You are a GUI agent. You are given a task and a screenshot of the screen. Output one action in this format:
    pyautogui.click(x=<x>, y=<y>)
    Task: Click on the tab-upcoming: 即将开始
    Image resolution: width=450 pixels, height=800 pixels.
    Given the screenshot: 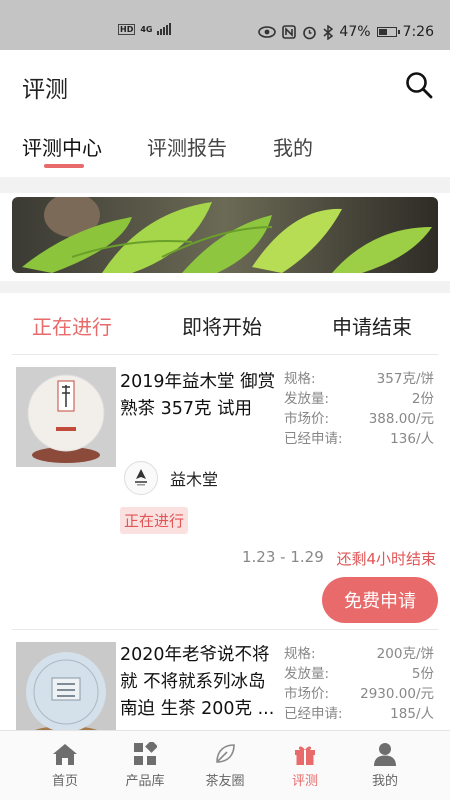 What is the action you would take?
    pyautogui.click(x=222, y=325)
    